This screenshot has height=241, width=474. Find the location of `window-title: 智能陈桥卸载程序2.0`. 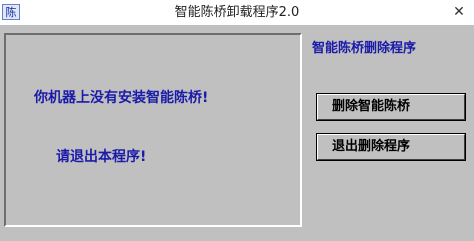

window-title: 智能陈桥卸载程序2.0 is located at coordinates (237, 12).